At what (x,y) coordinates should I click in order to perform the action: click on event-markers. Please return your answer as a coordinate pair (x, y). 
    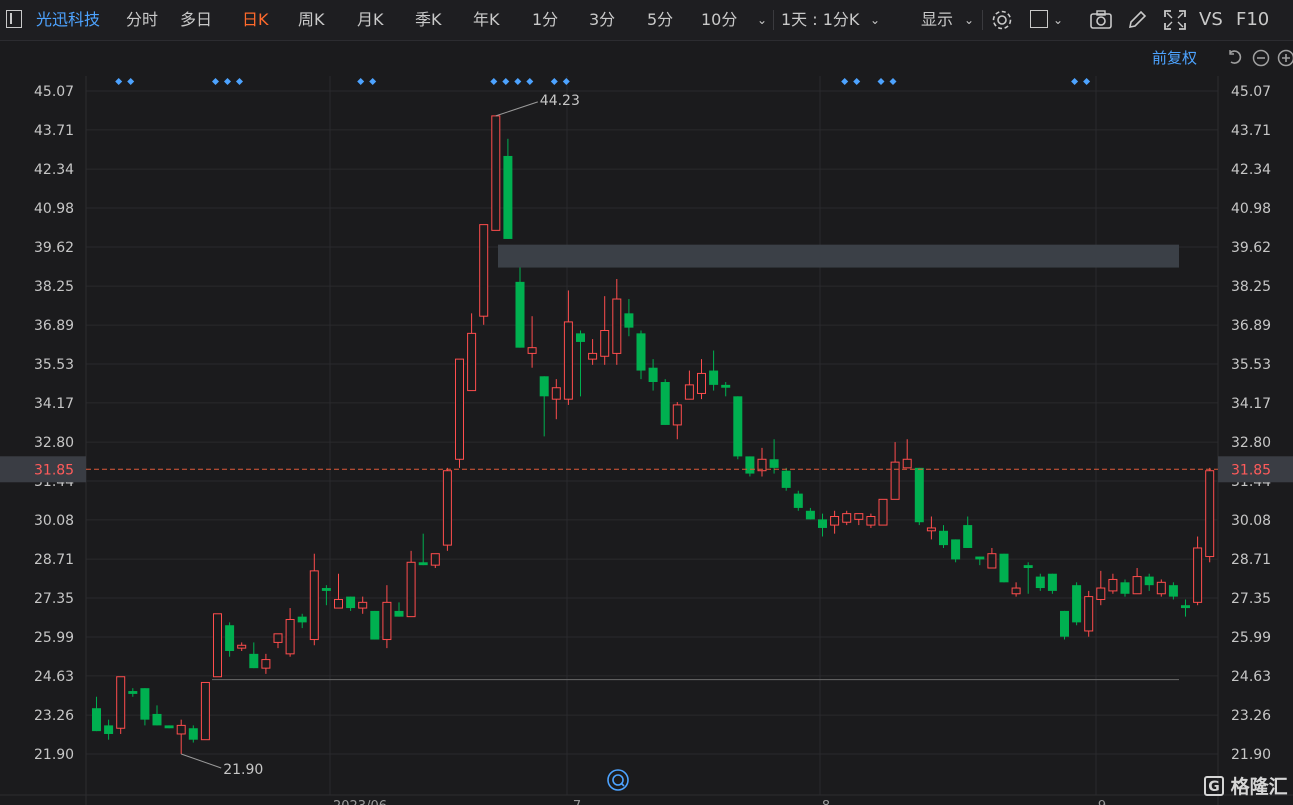
    Looking at the image, I should click on (603, 81).